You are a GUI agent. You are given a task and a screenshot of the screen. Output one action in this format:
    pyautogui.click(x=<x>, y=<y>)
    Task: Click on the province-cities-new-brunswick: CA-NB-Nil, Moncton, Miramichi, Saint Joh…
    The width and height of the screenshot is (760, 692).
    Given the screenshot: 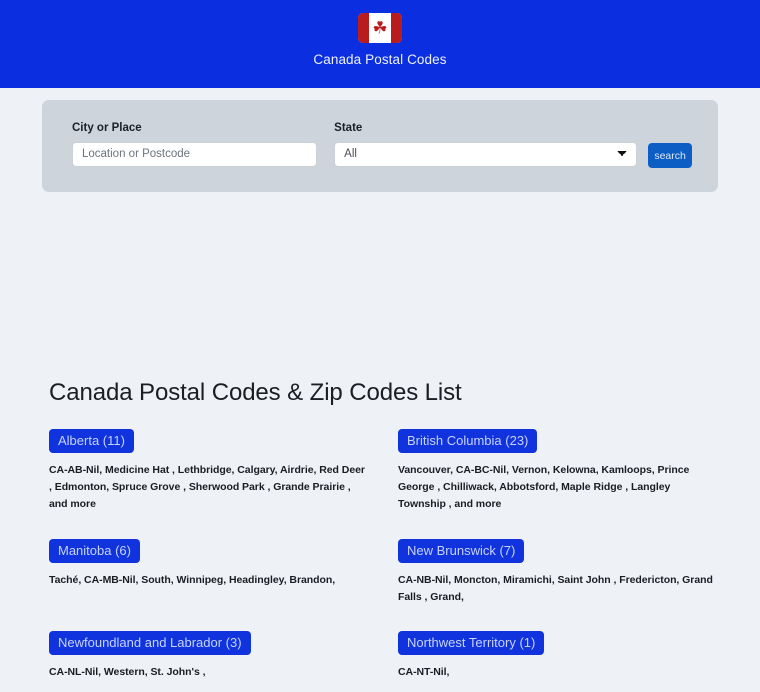 What is the action you would take?
    pyautogui.click(x=555, y=588)
    